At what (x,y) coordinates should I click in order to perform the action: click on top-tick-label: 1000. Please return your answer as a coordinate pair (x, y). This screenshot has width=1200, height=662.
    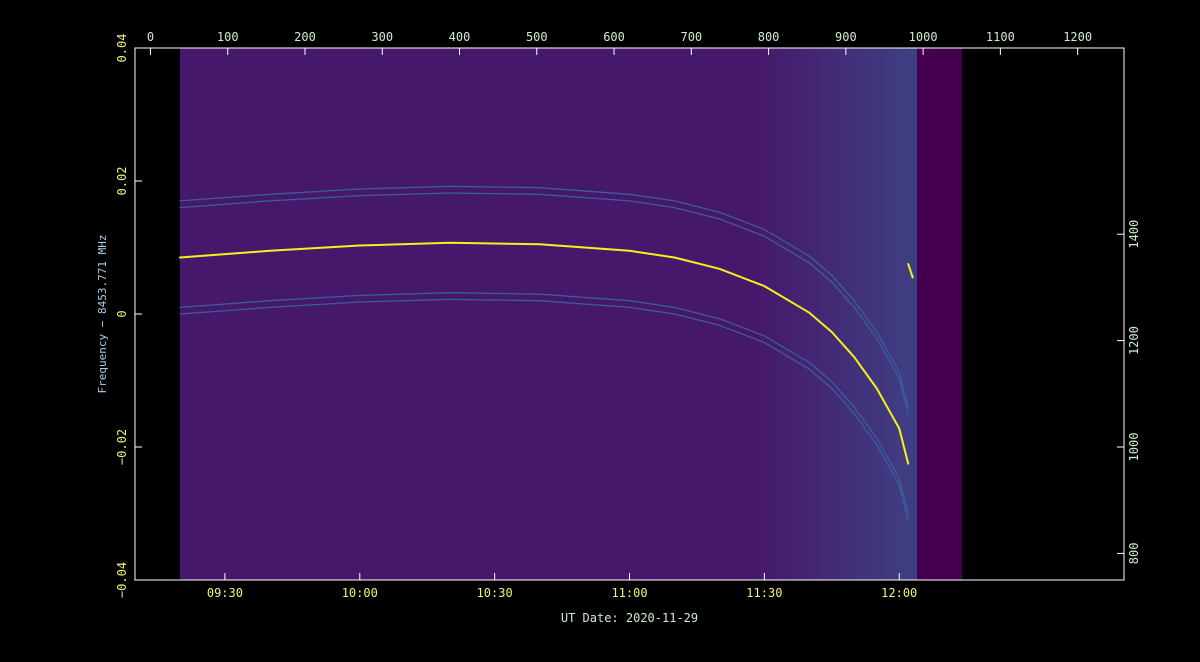
    Looking at the image, I should click on (923, 37).